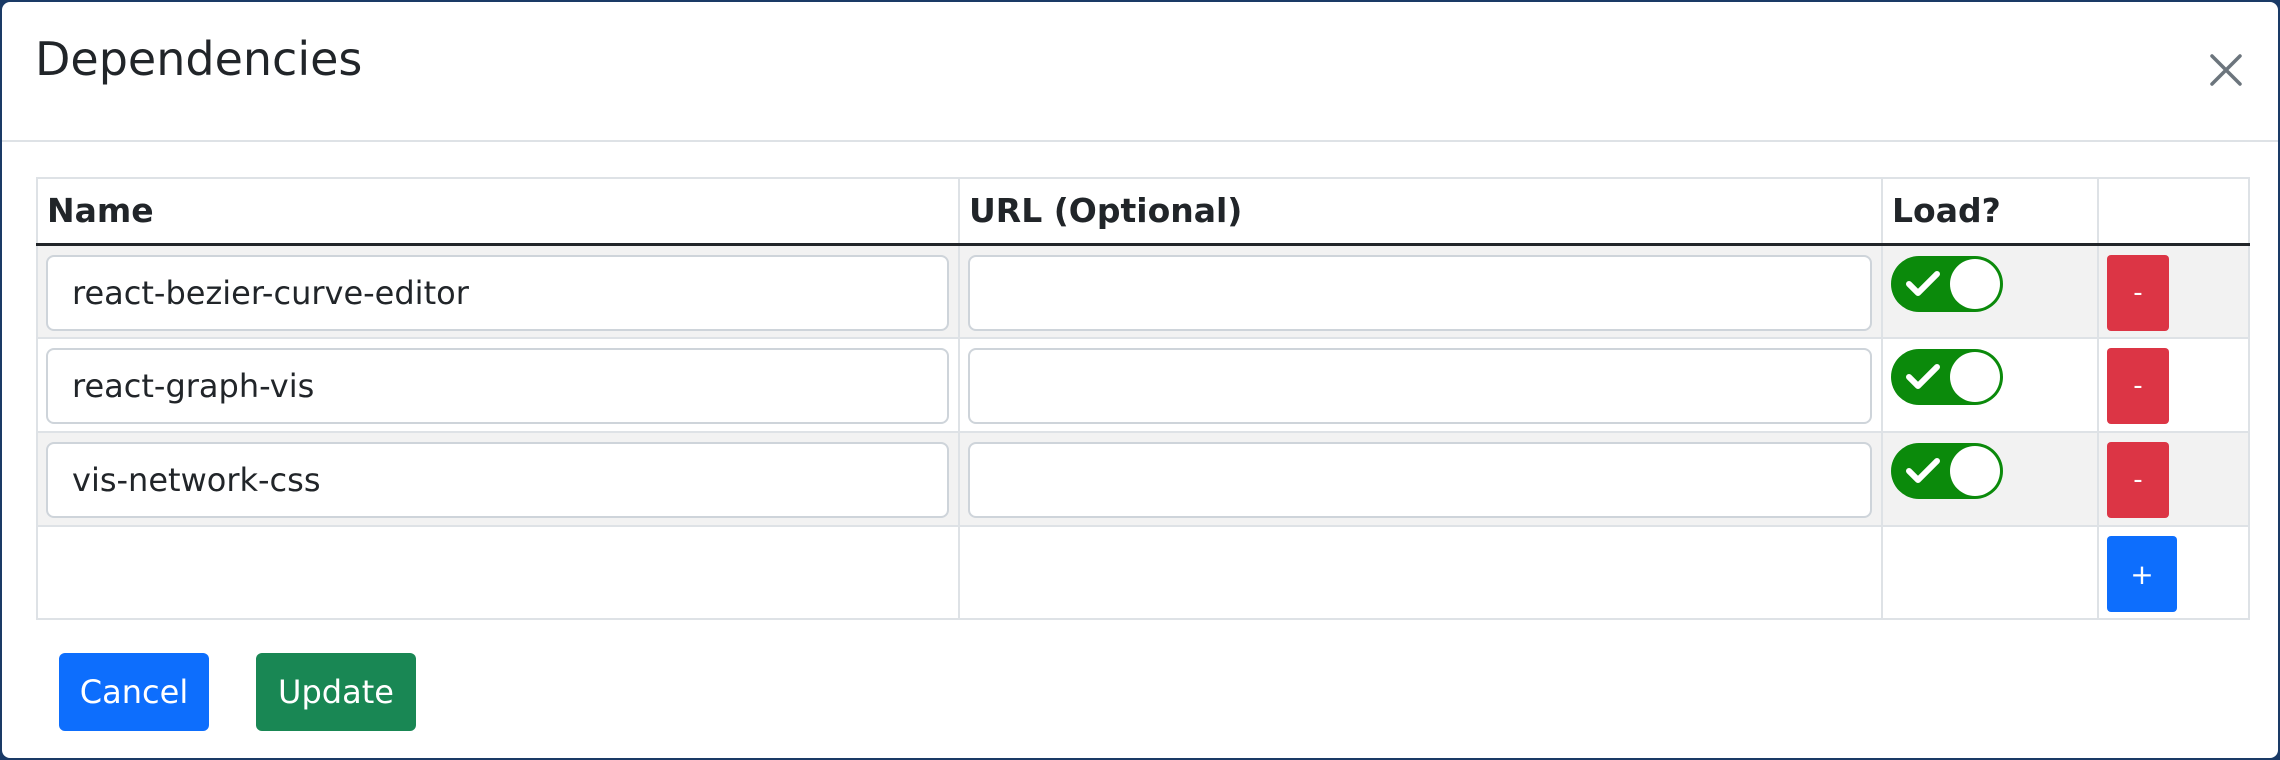 Image resolution: width=2280 pixels, height=760 pixels. Describe the element at coordinates (1420, 211) in the screenshot. I see `column-header-url: URL (Optional)` at that location.